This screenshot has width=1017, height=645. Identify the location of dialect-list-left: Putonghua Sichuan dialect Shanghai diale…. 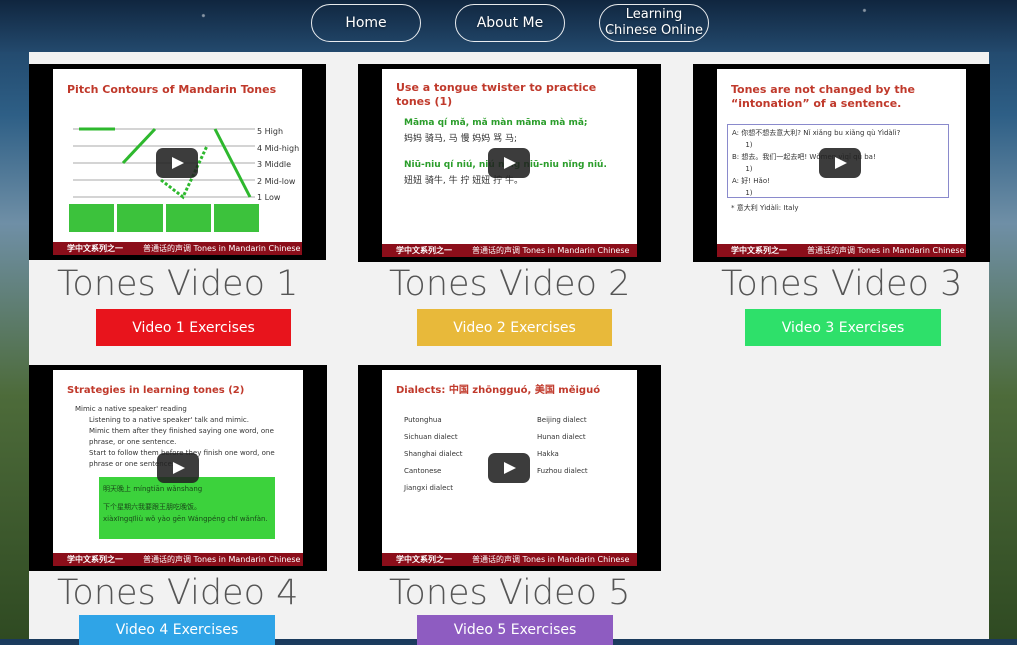
(433, 454).